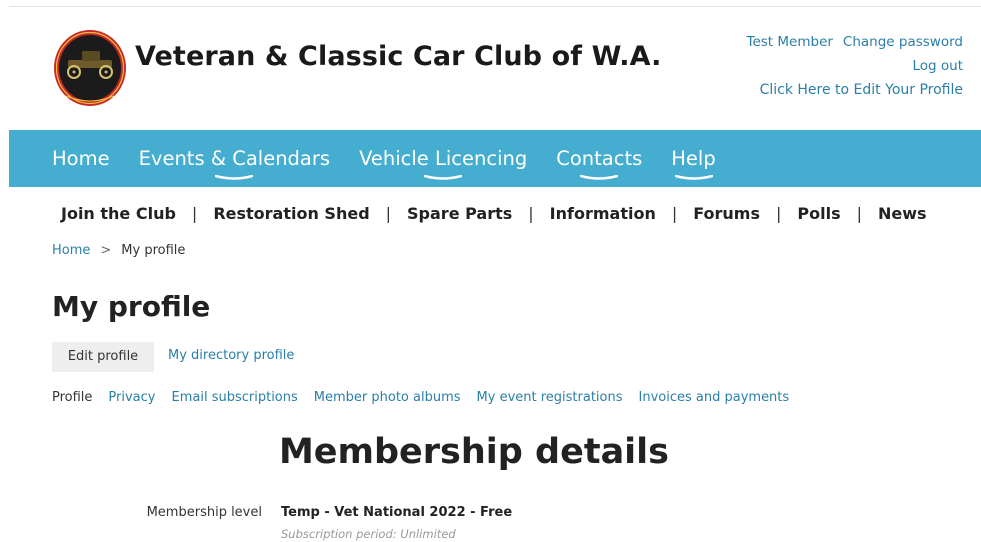 This screenshot has height=542, width=981. I want to click on site-title: Veteran & Classic Car Club of W.A., so click(398, 56).